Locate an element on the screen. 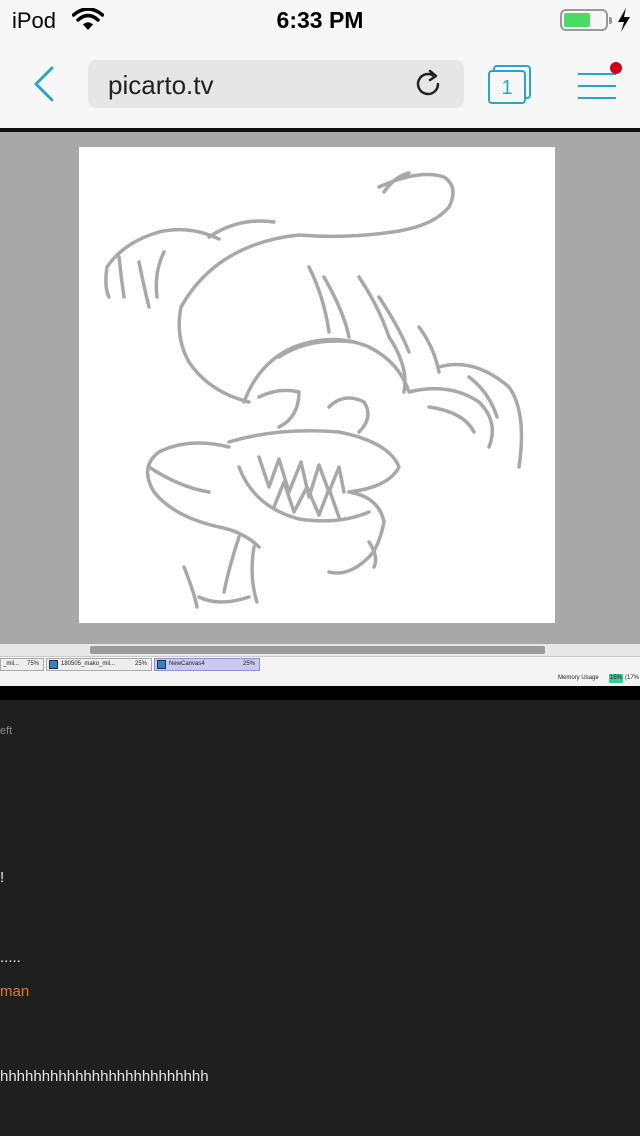 This screenshot has height=1136, width=640. document-tab-active: NewCanvas4 25% is located at coordinates (207, 664).